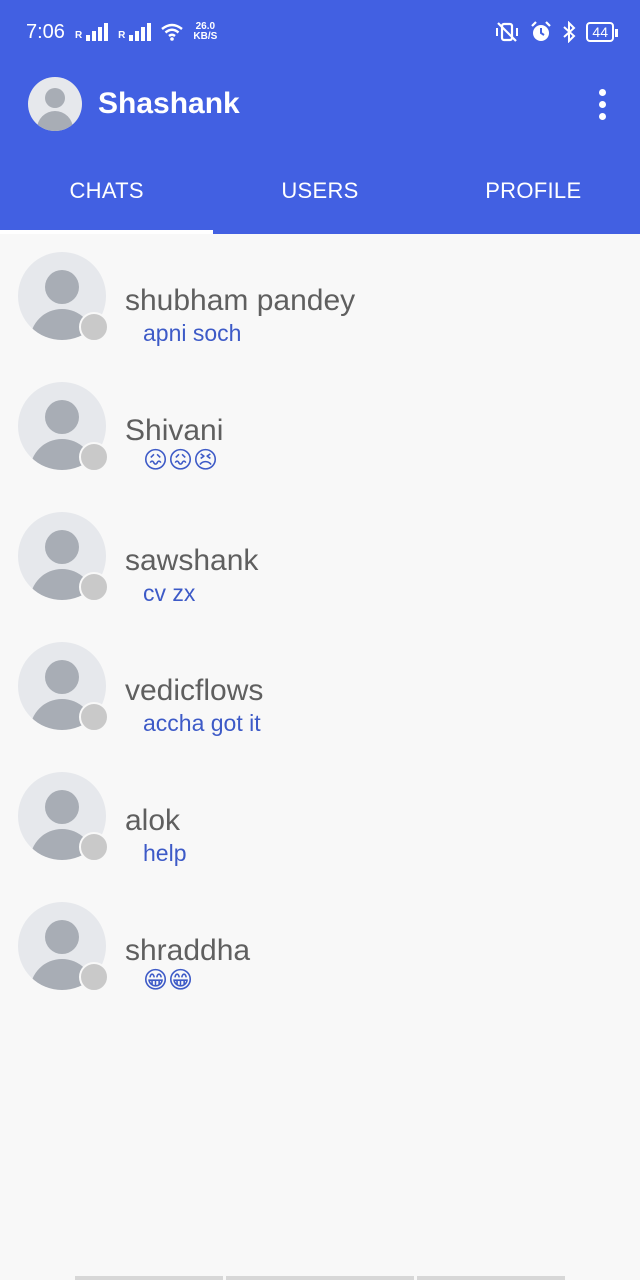  What do you see at coordinates (569, 32) in the screenshot?
I see `bluetooth-icon` at bounding box center [569, 32].